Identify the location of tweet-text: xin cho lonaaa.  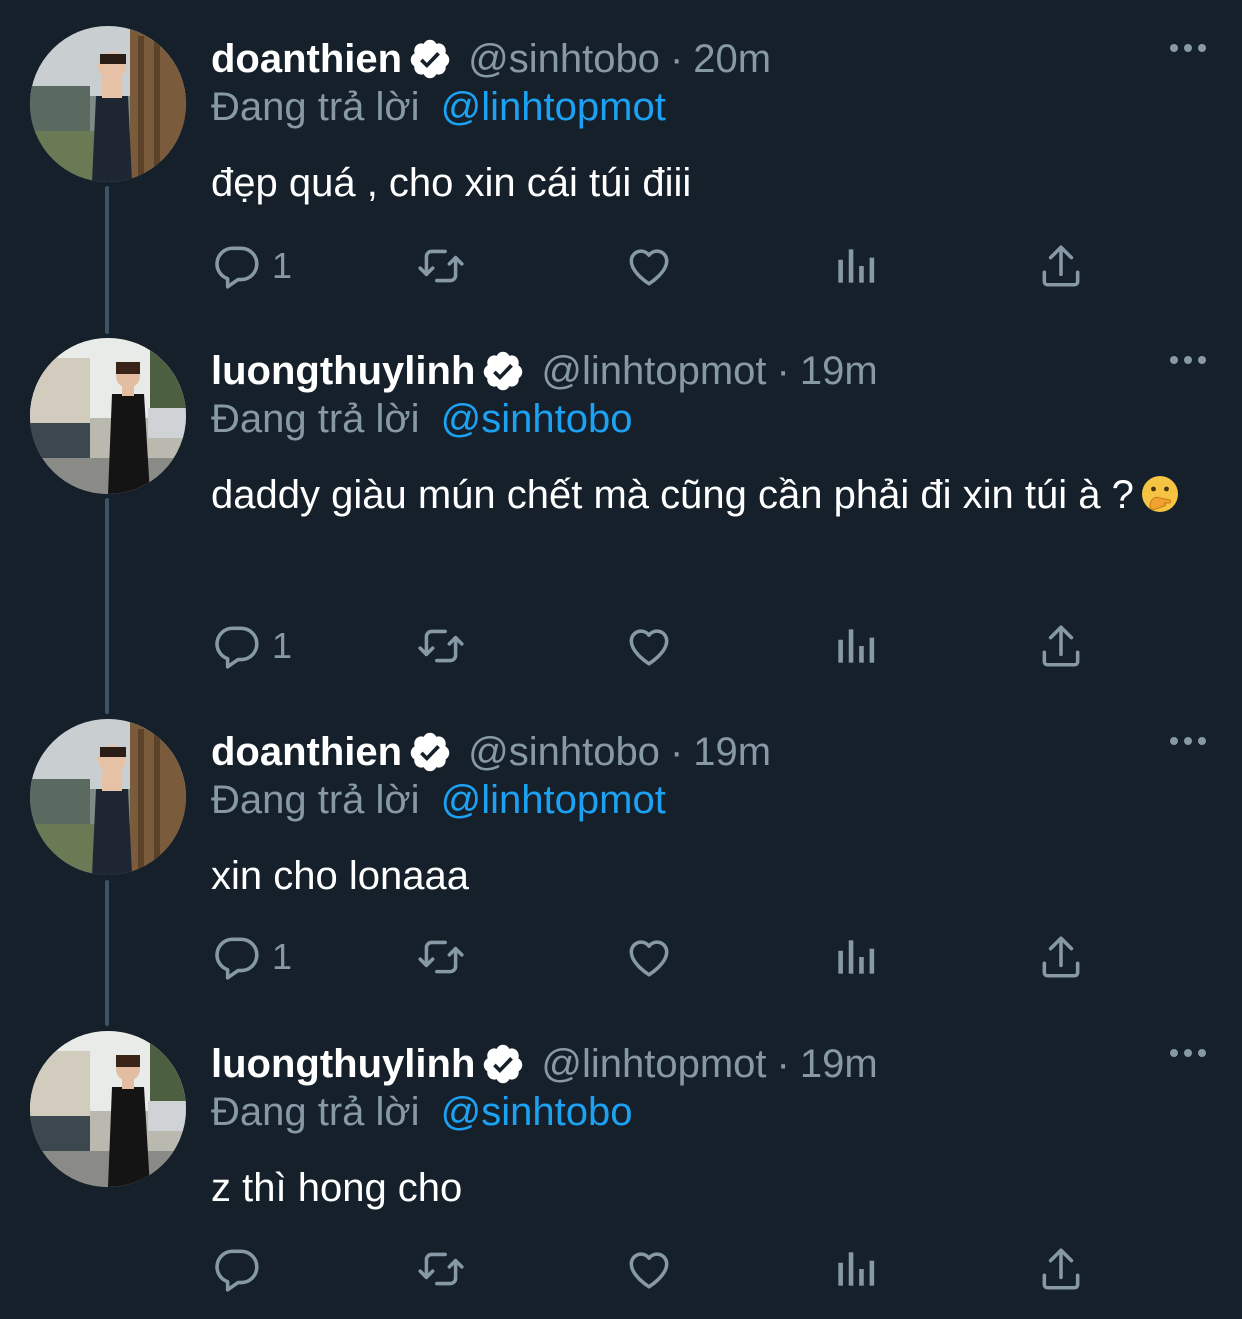
(340, 876).